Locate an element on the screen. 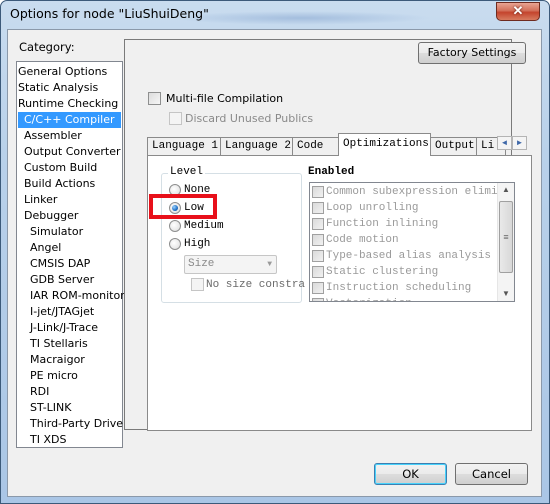 This screenshot has width=550, height=504. level-medium-radio is located at coordinates (175, 226).